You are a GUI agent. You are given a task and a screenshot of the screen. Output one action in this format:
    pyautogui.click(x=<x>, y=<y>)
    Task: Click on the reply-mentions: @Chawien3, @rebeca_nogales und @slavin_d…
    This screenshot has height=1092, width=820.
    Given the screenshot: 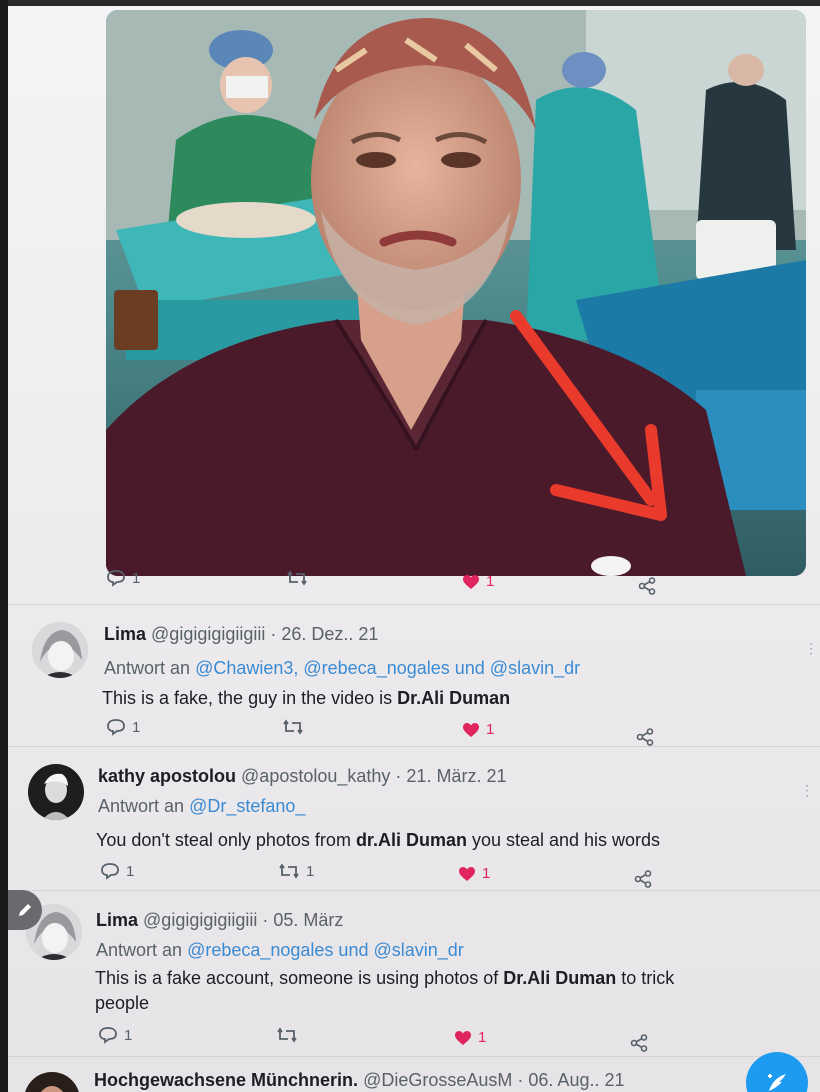 What is the action you would take?
    pyautogui.click(x=387, y=668)
    